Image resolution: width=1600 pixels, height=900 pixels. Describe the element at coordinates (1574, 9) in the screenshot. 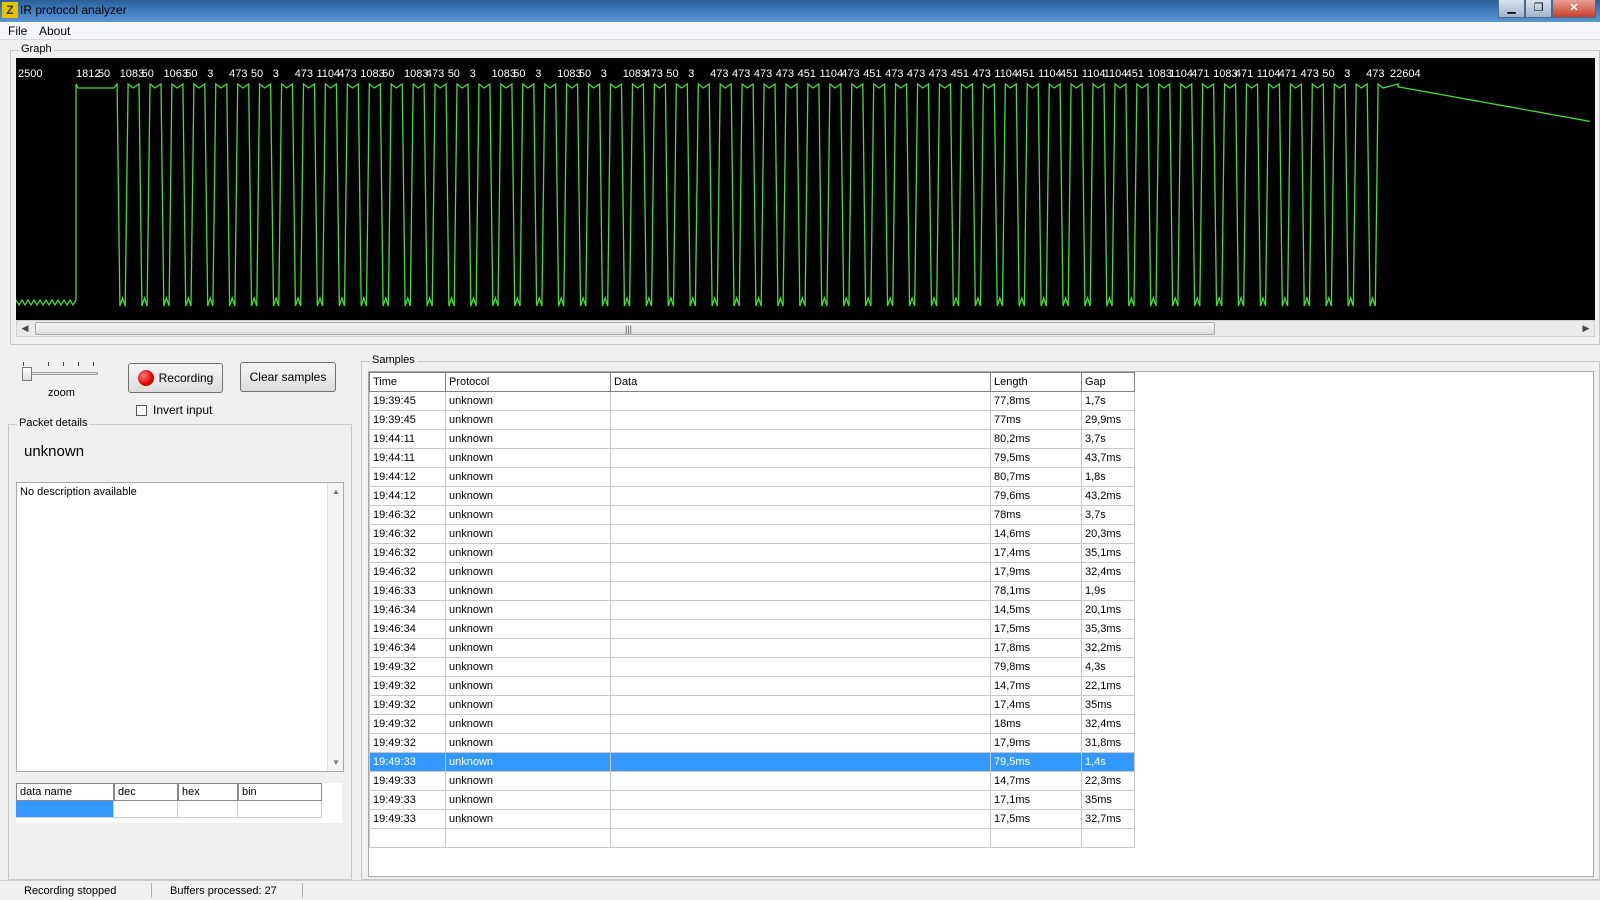

I see `close-button: ✕` at that location.